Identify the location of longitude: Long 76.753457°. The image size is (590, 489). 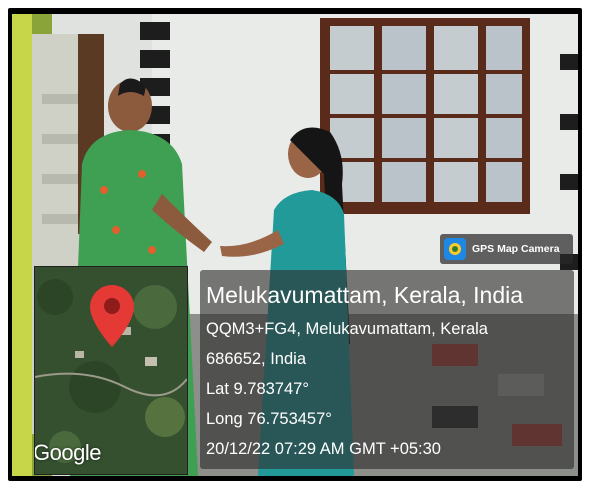
(269, 419).